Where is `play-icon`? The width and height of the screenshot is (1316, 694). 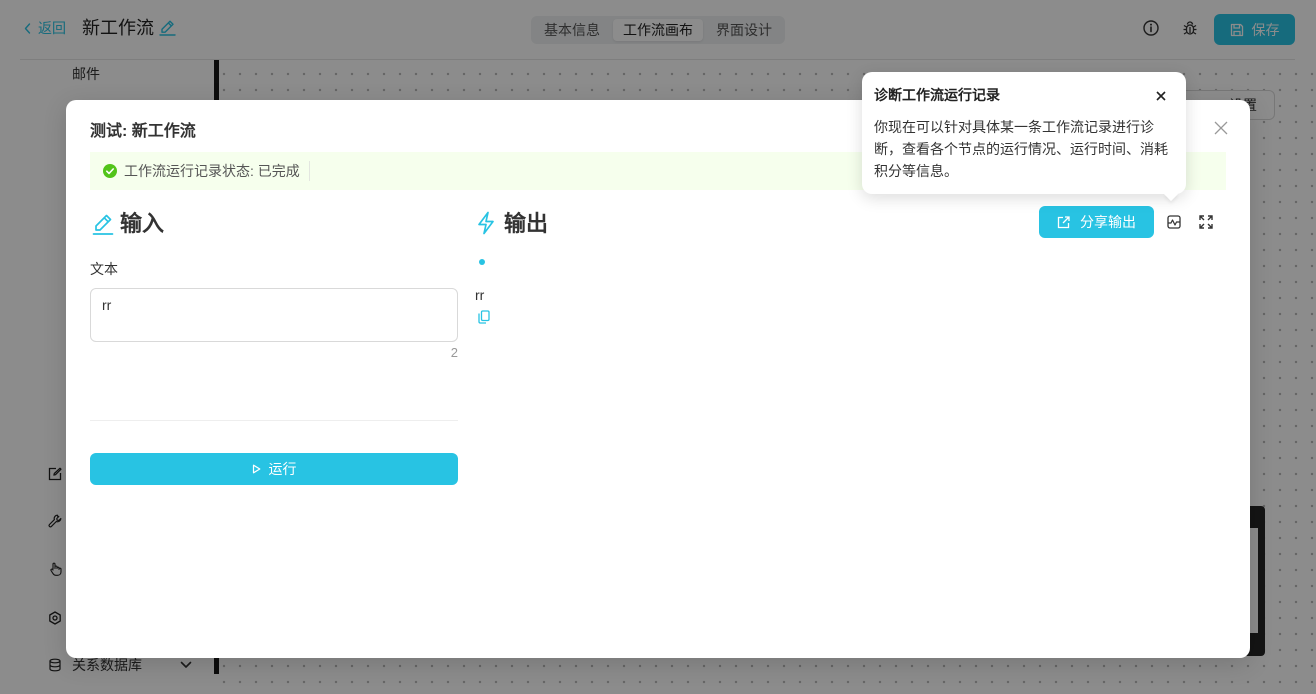
play-icon is located at coordinates (256, 469).